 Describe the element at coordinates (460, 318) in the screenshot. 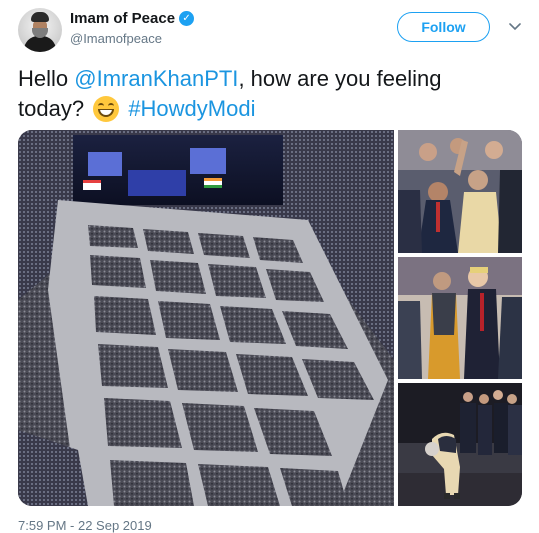

I see `leaders-walk-photo` at that location.